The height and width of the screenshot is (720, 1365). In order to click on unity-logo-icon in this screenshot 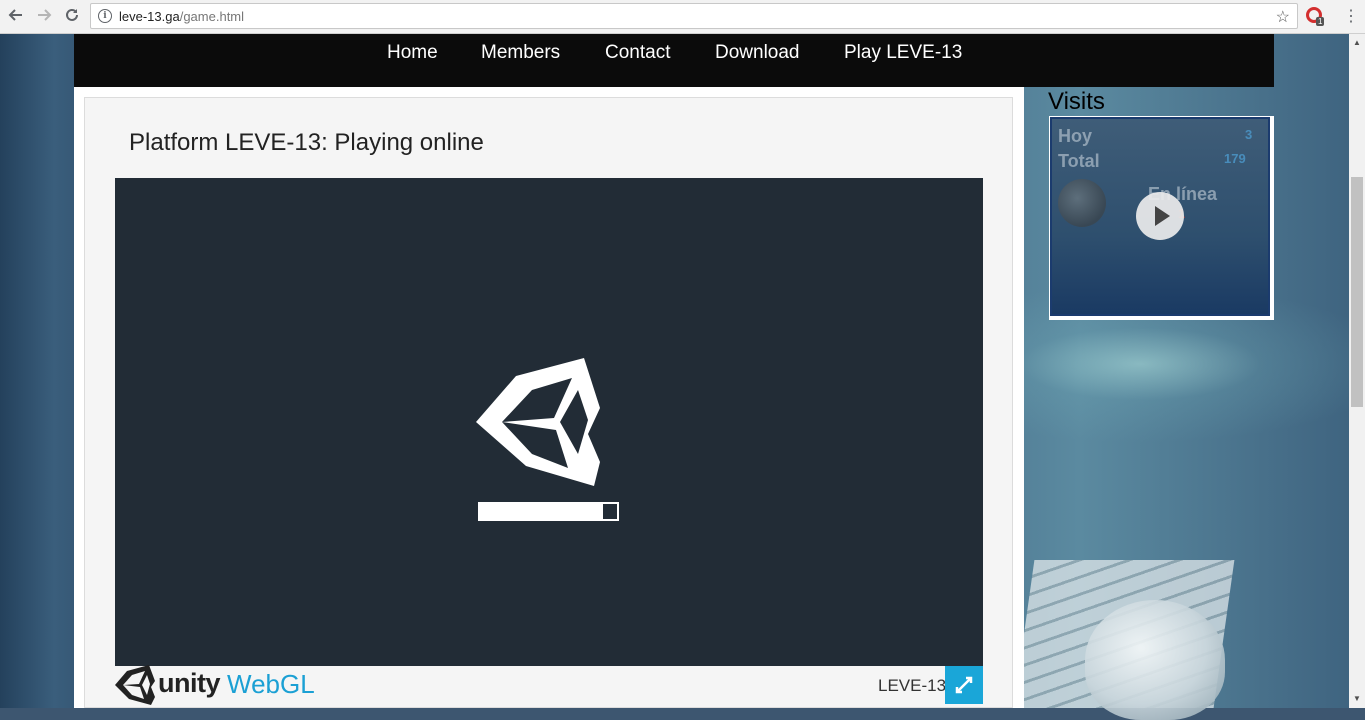, I will do `click(538, 422)`.